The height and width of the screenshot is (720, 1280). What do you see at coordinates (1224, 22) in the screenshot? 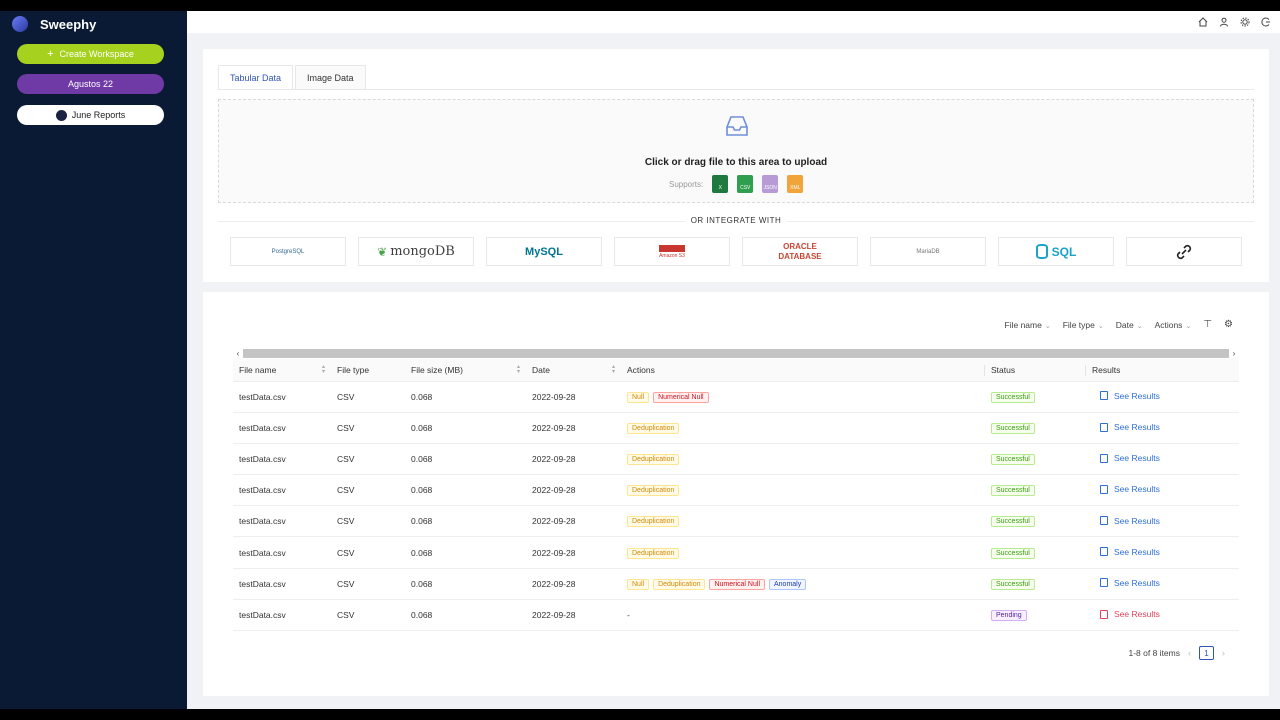
I see `user-icon` at bounding box center [1224, 22].